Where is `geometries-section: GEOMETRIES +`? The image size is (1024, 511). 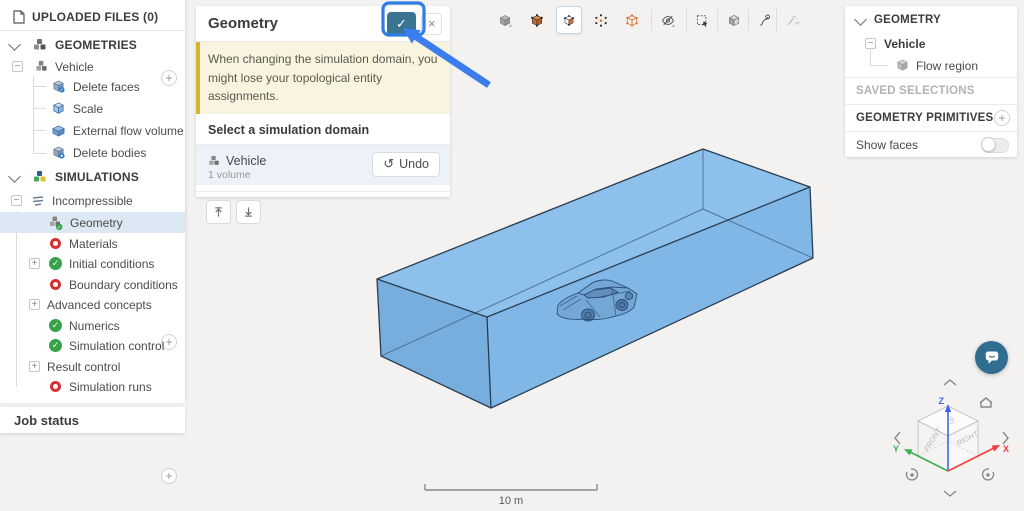
geometries-section: GEOMETRIES + is located at coordinates (92, 60).